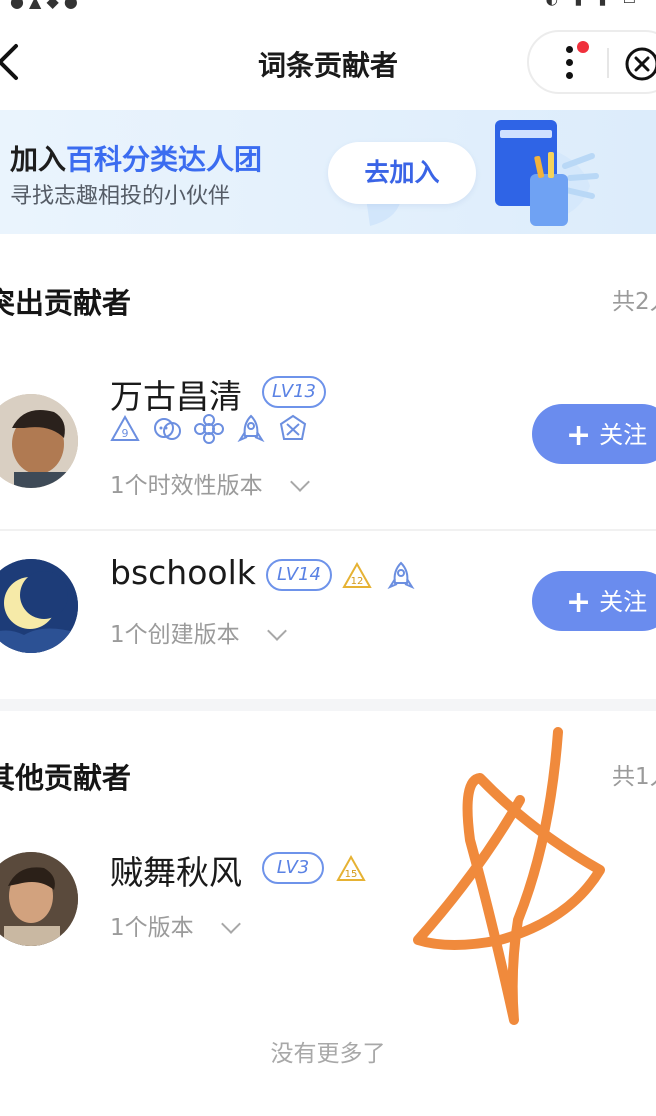 This screenshot has height=1116, width=656. I want to click on contributor-name: 万古昌清, so click(176, 394).